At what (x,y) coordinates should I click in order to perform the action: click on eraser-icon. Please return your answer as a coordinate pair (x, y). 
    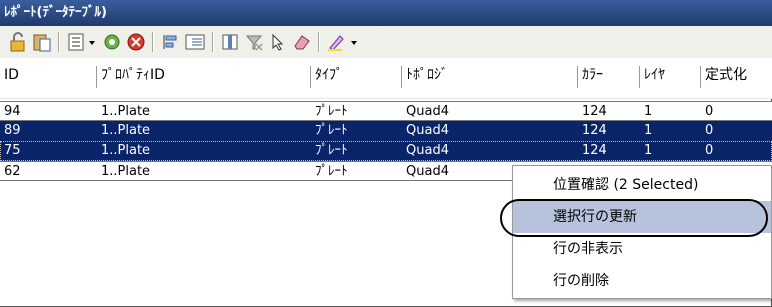
    Looking at the image, I should click on (302, 42).